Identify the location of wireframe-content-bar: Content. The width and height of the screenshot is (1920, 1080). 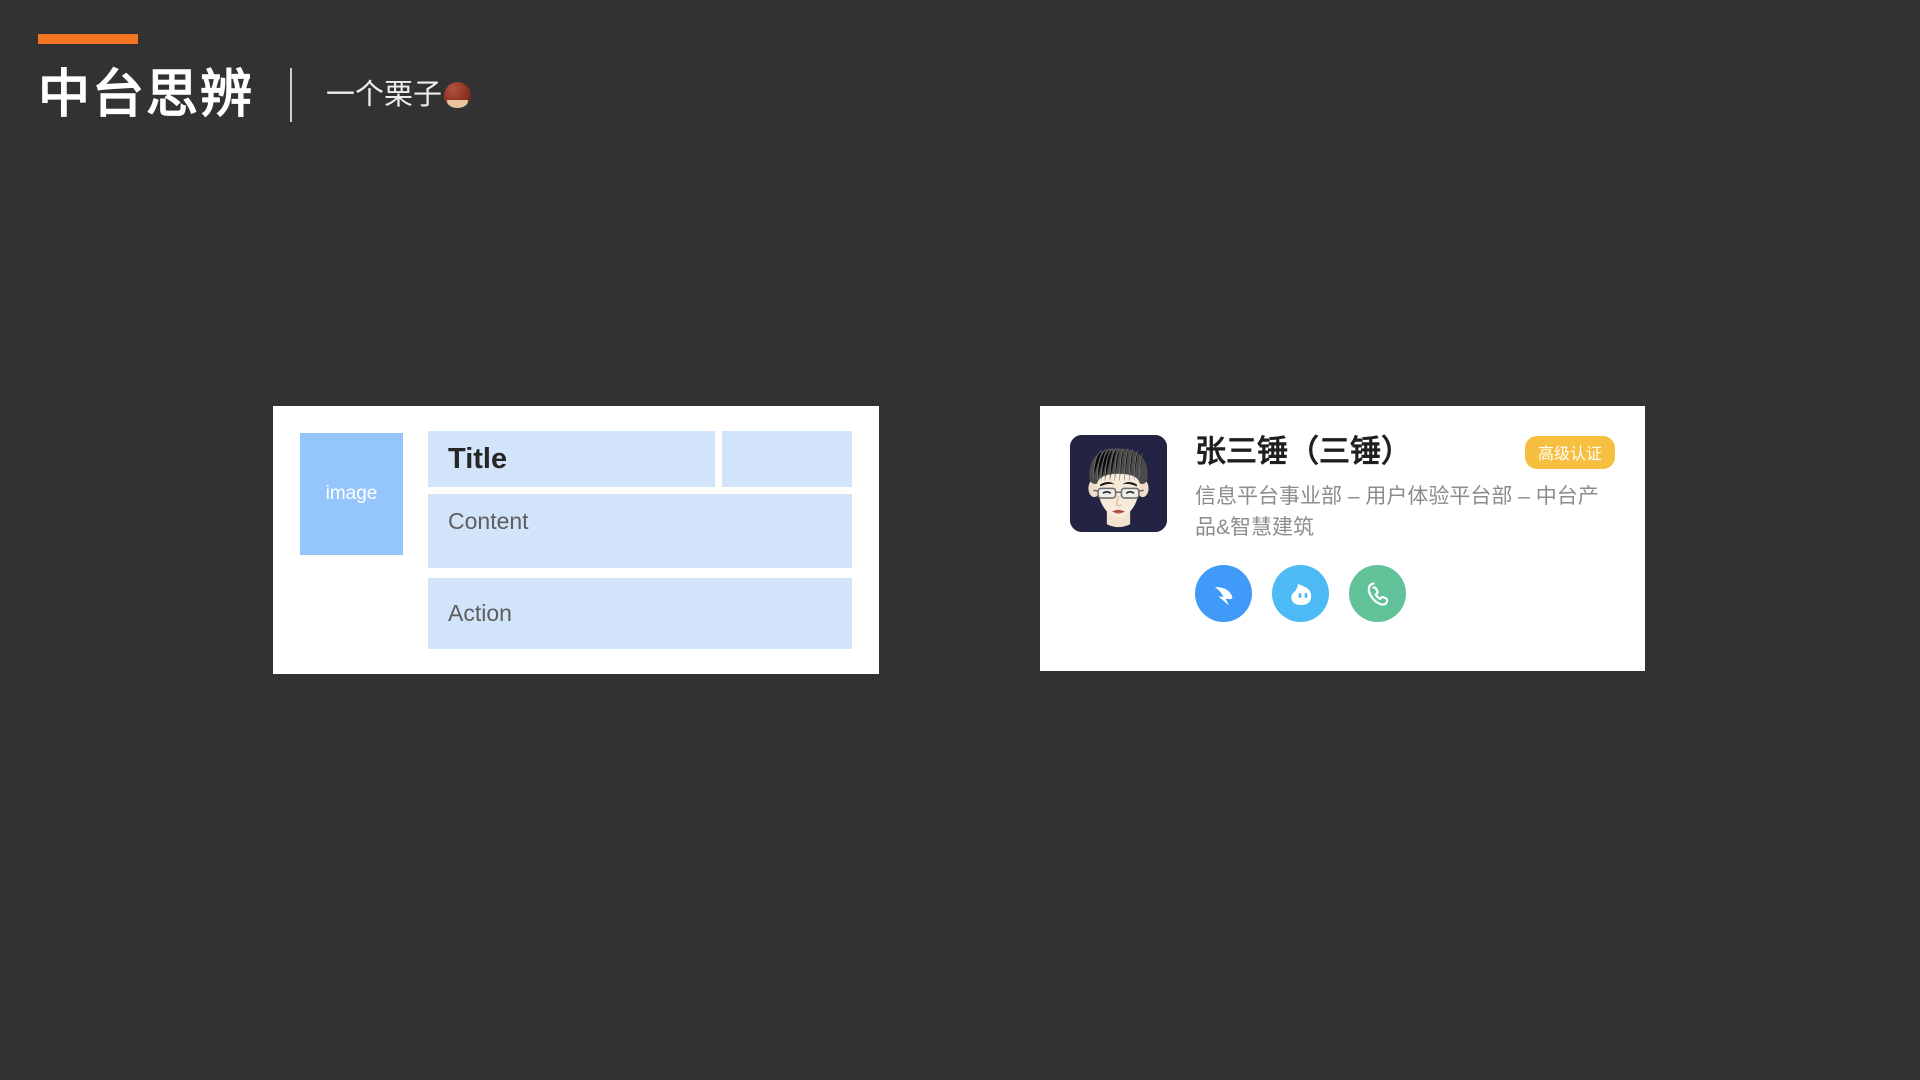
(640, 531).